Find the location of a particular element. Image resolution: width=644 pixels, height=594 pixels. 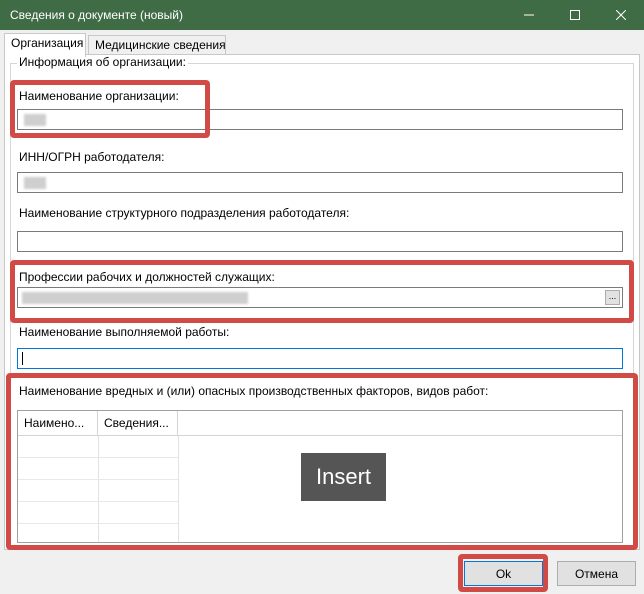

work-label: Наименование выполняемой работы: is located at coordinates (124, 332).